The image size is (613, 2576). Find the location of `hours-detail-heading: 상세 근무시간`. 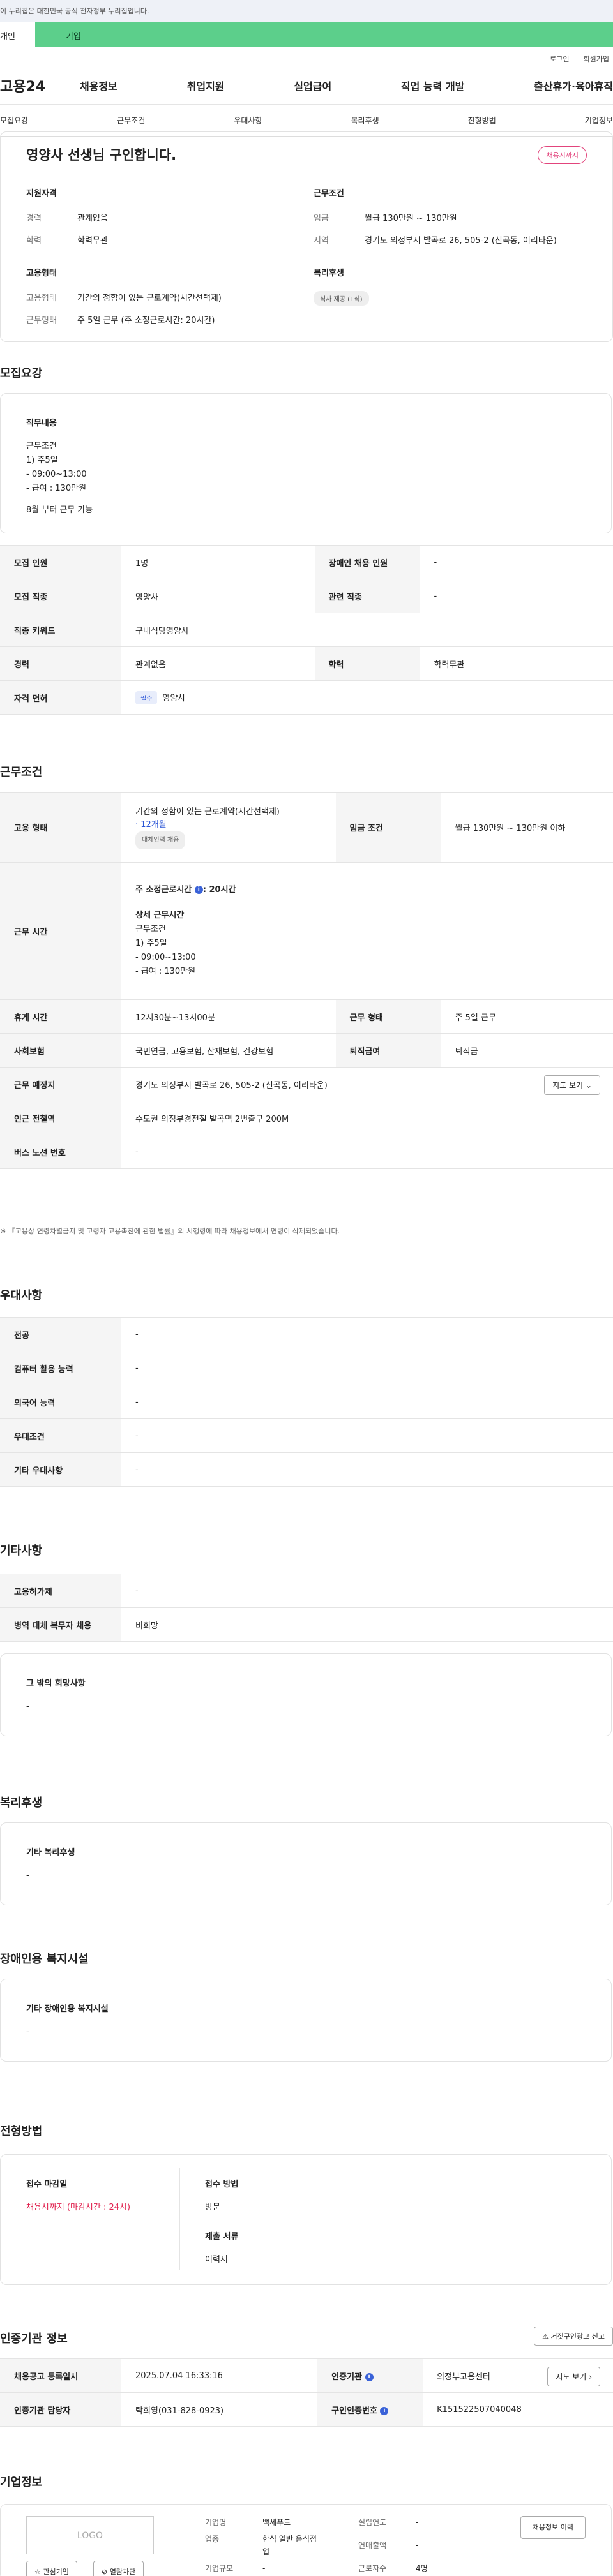

hours-detail-heading: 상세 근무시간 is located at coordinates (367, 916).